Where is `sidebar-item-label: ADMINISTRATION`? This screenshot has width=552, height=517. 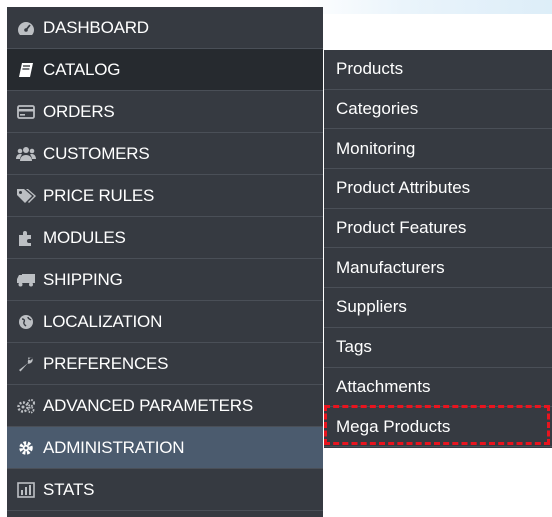
sidebar-item-label: ADMINISTRATION is located at coordinates (114, 447).